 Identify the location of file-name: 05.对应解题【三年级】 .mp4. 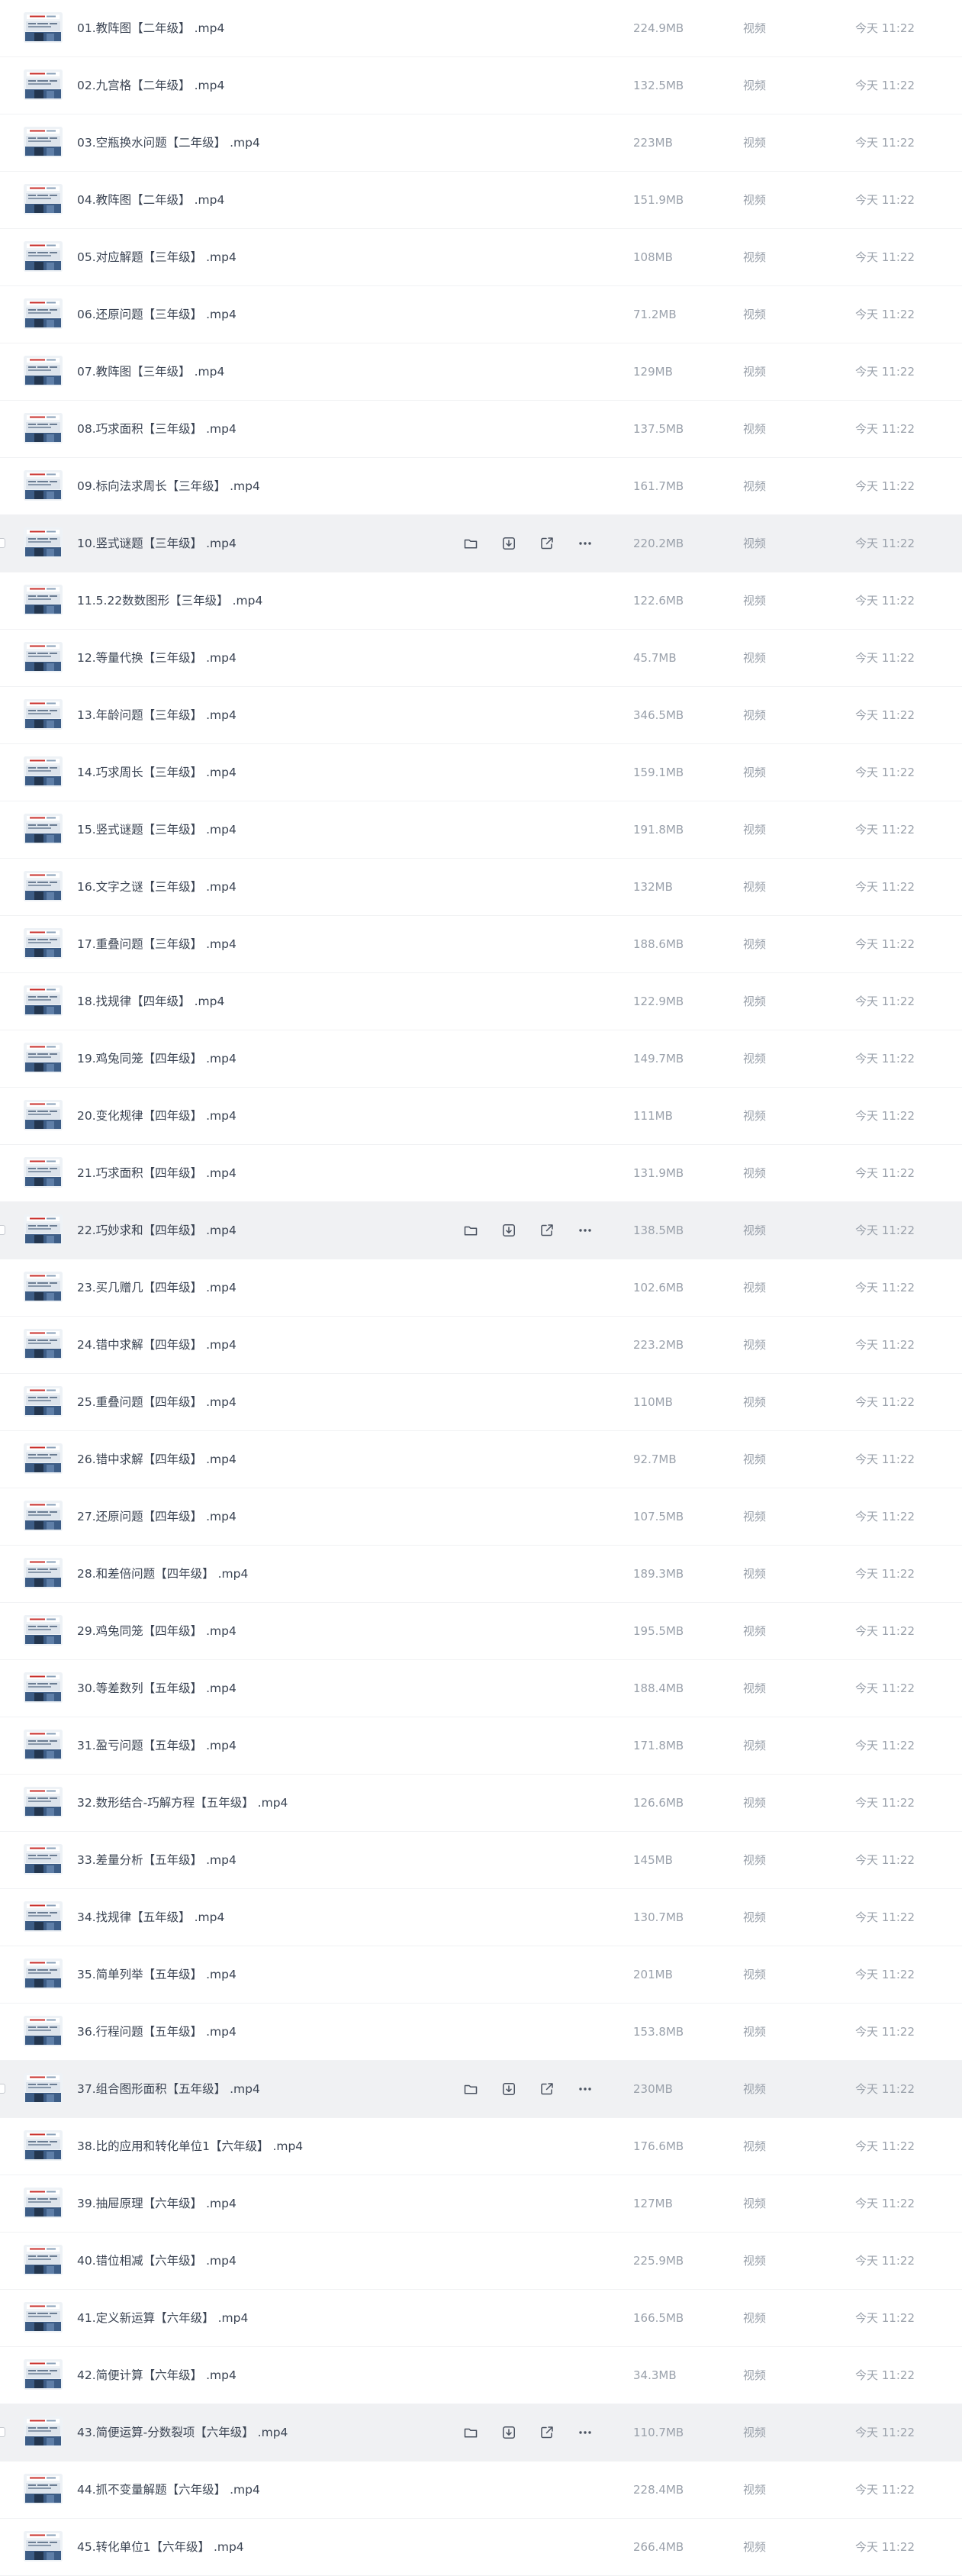
(156, 258).